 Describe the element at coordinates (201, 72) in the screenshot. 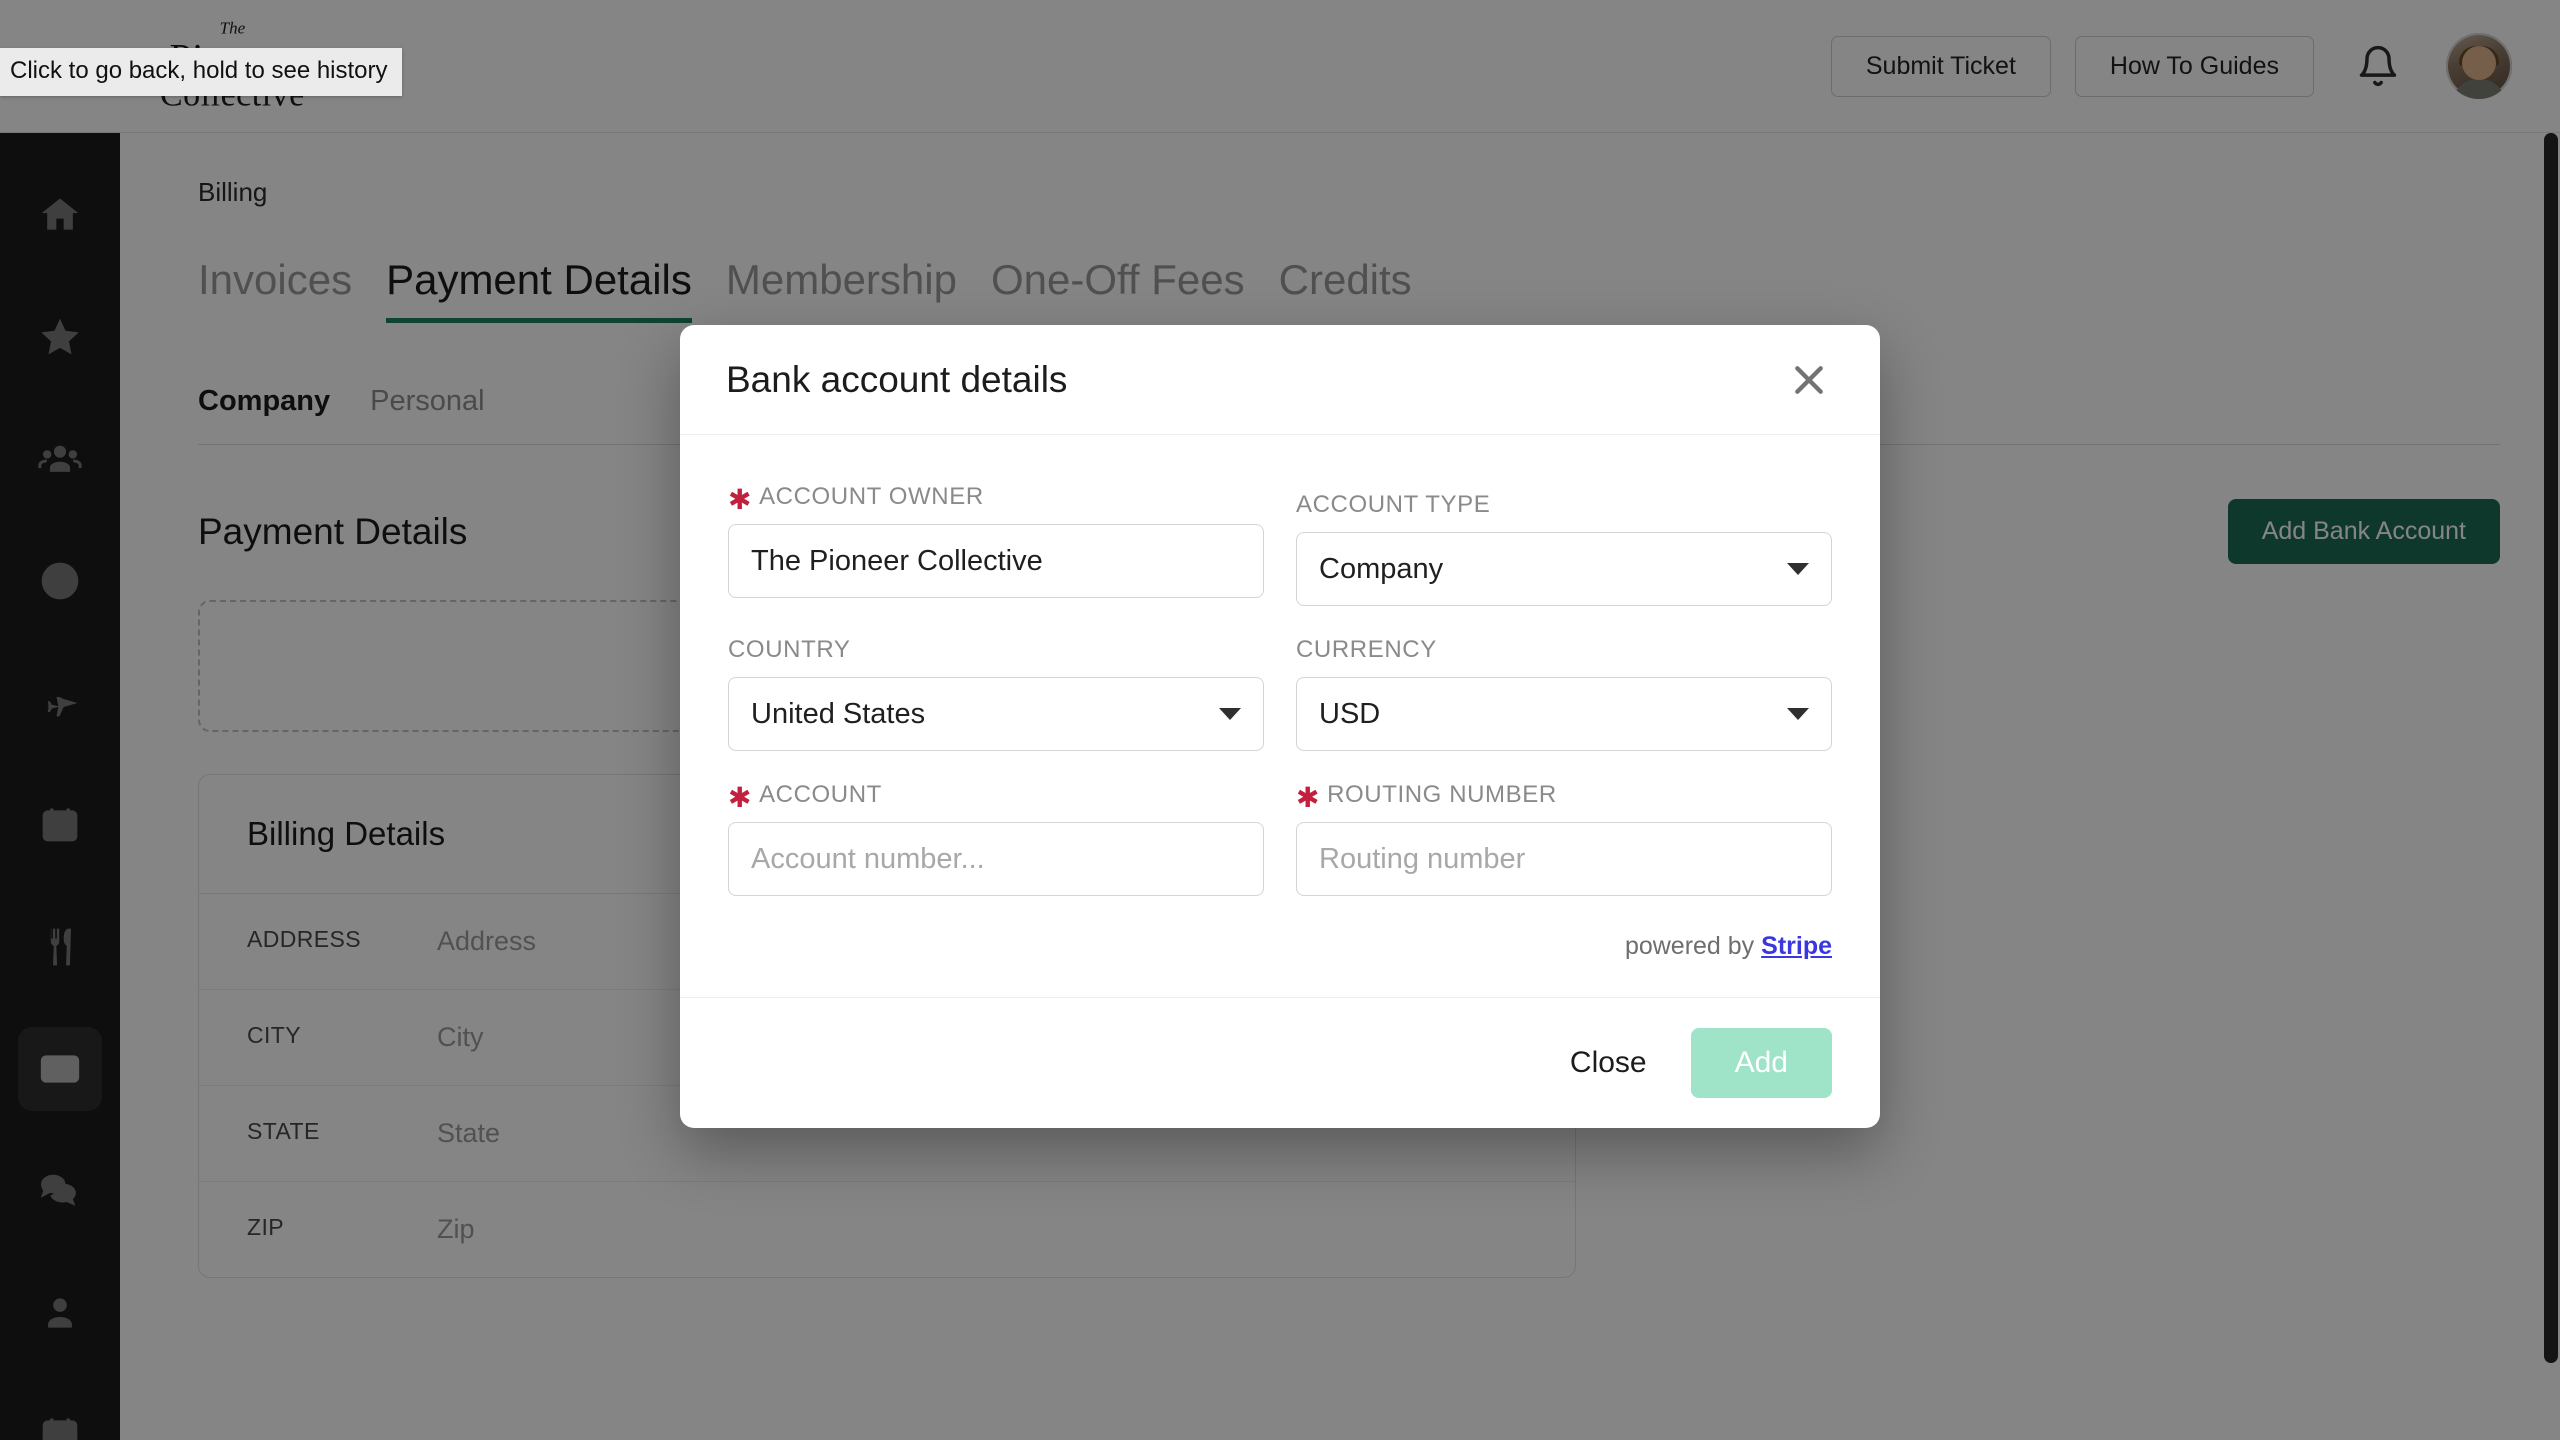

I see `browser-back-tooltip: Click to go back, hold to see history` at that location.